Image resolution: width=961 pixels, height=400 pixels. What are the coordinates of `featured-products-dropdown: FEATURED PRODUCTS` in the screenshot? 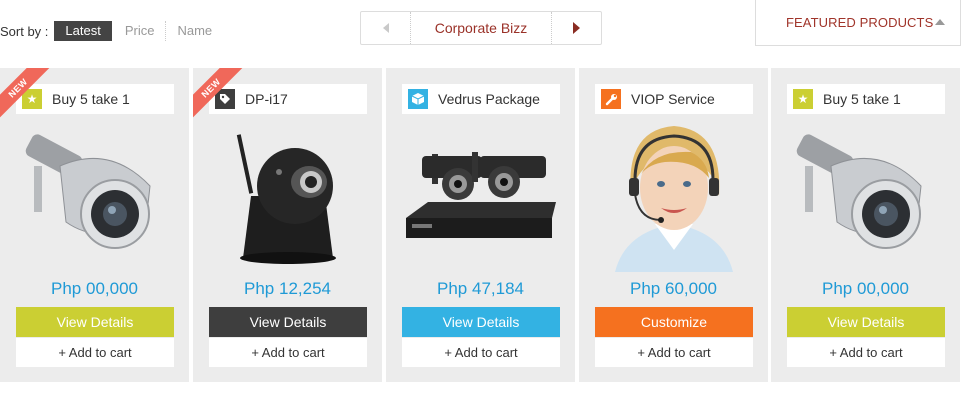 It's located at (858, 23).